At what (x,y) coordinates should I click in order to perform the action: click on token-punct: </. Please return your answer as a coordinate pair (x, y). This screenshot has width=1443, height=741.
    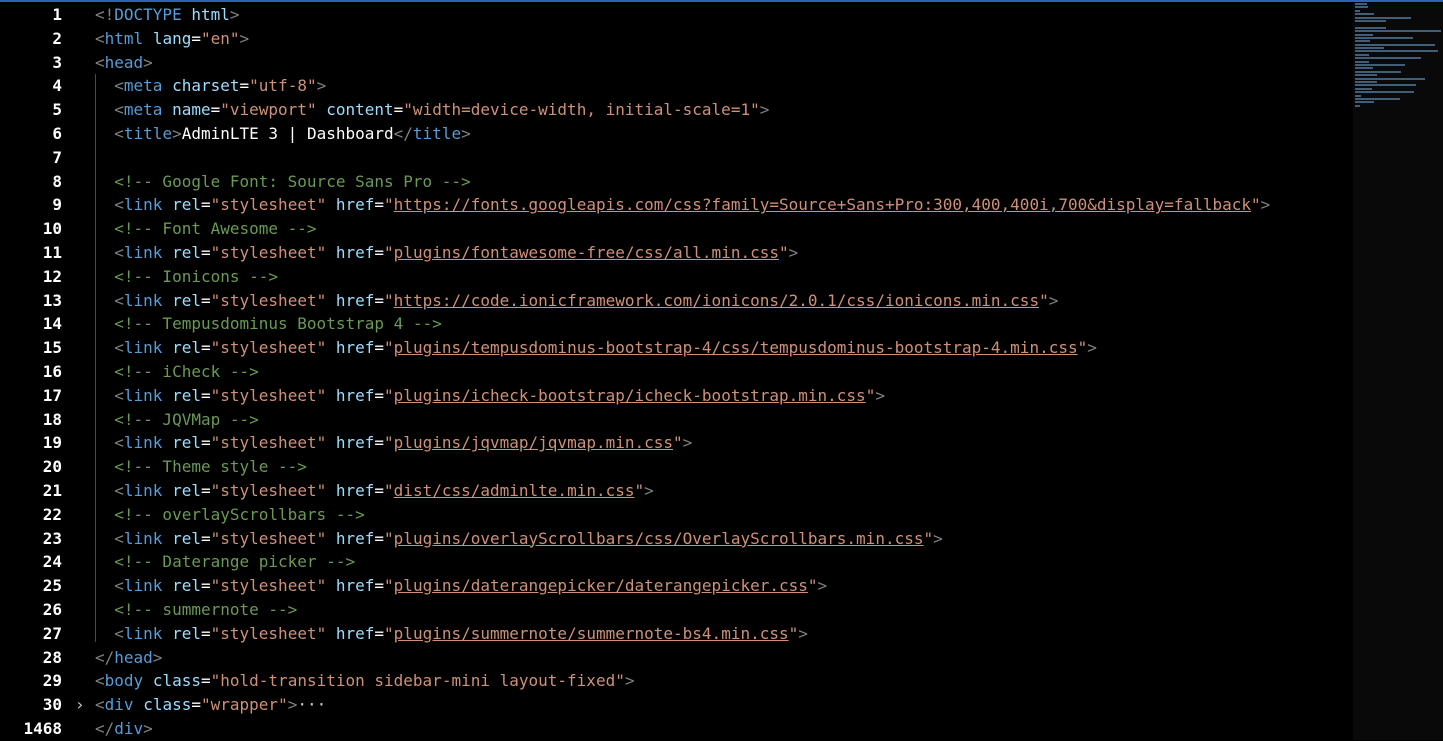
    Looking at the image, I should click on (403, 133).